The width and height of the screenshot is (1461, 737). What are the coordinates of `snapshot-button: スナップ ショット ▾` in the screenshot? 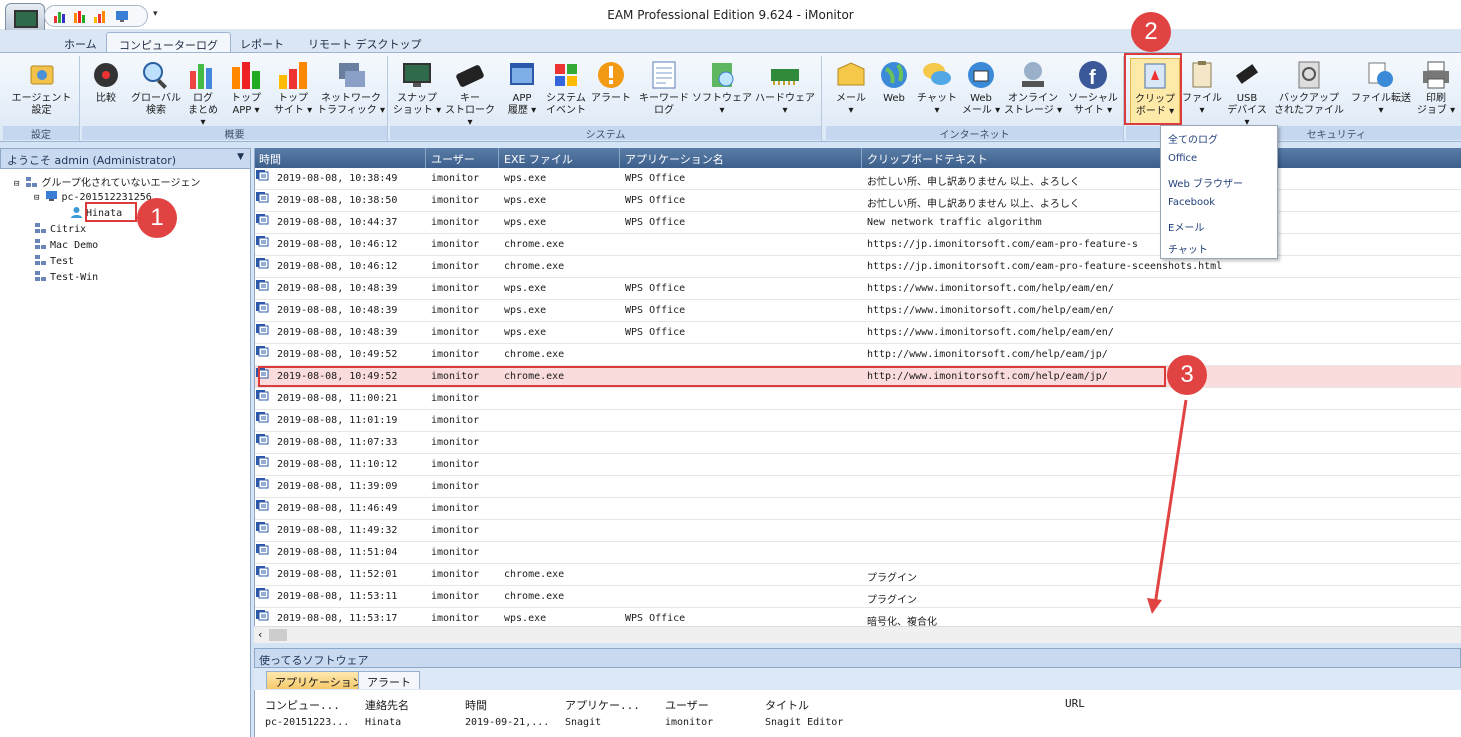 It's located at (417, 91).